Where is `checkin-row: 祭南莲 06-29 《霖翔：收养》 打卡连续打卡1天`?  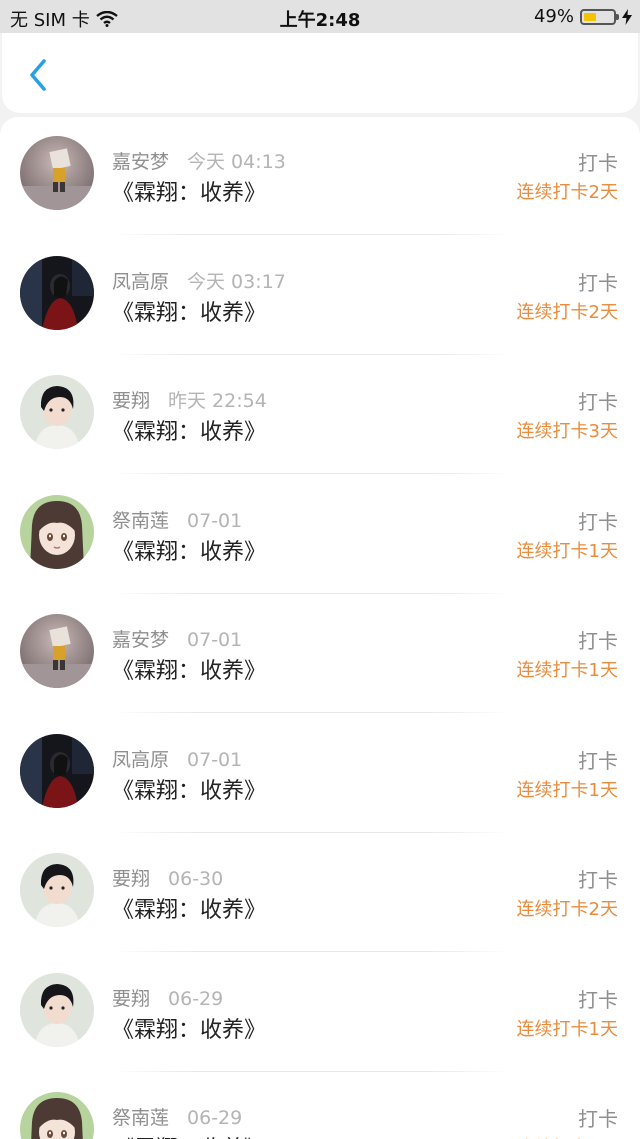
checkin-row: 祭南莲 06-29 《霖翔：收养》 打卡连续打卡1天 is located at coordinates (320, 1106).